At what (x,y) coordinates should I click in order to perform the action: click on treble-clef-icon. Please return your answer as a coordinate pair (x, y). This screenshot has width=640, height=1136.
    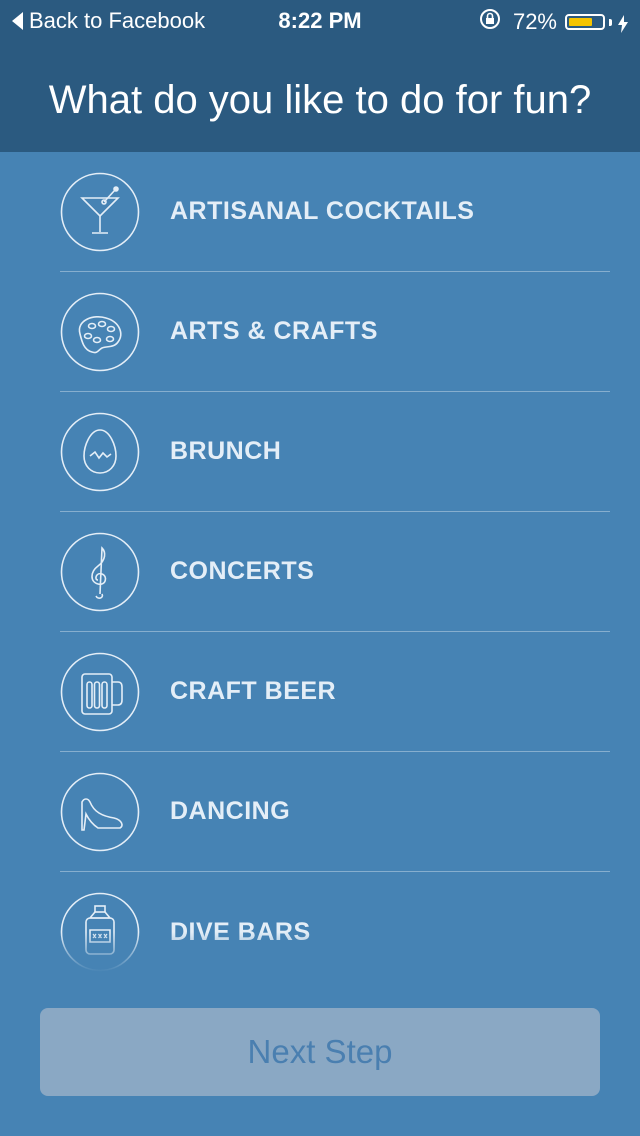
    Looking at the image, I should click on (100, 572).